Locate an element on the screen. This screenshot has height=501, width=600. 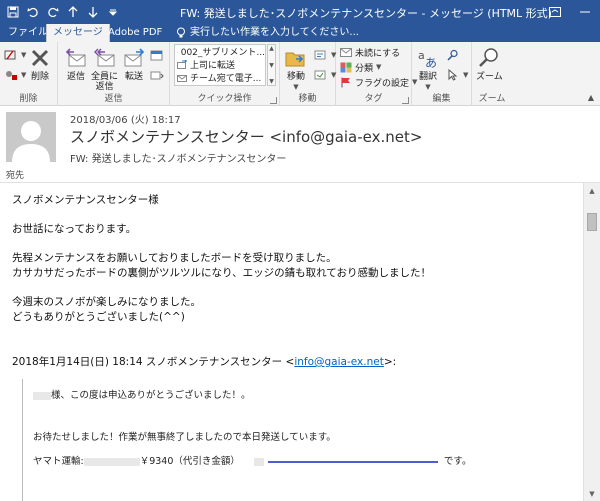
reply-all-label: 全員に 返信 is located at coordinates (105, 82).